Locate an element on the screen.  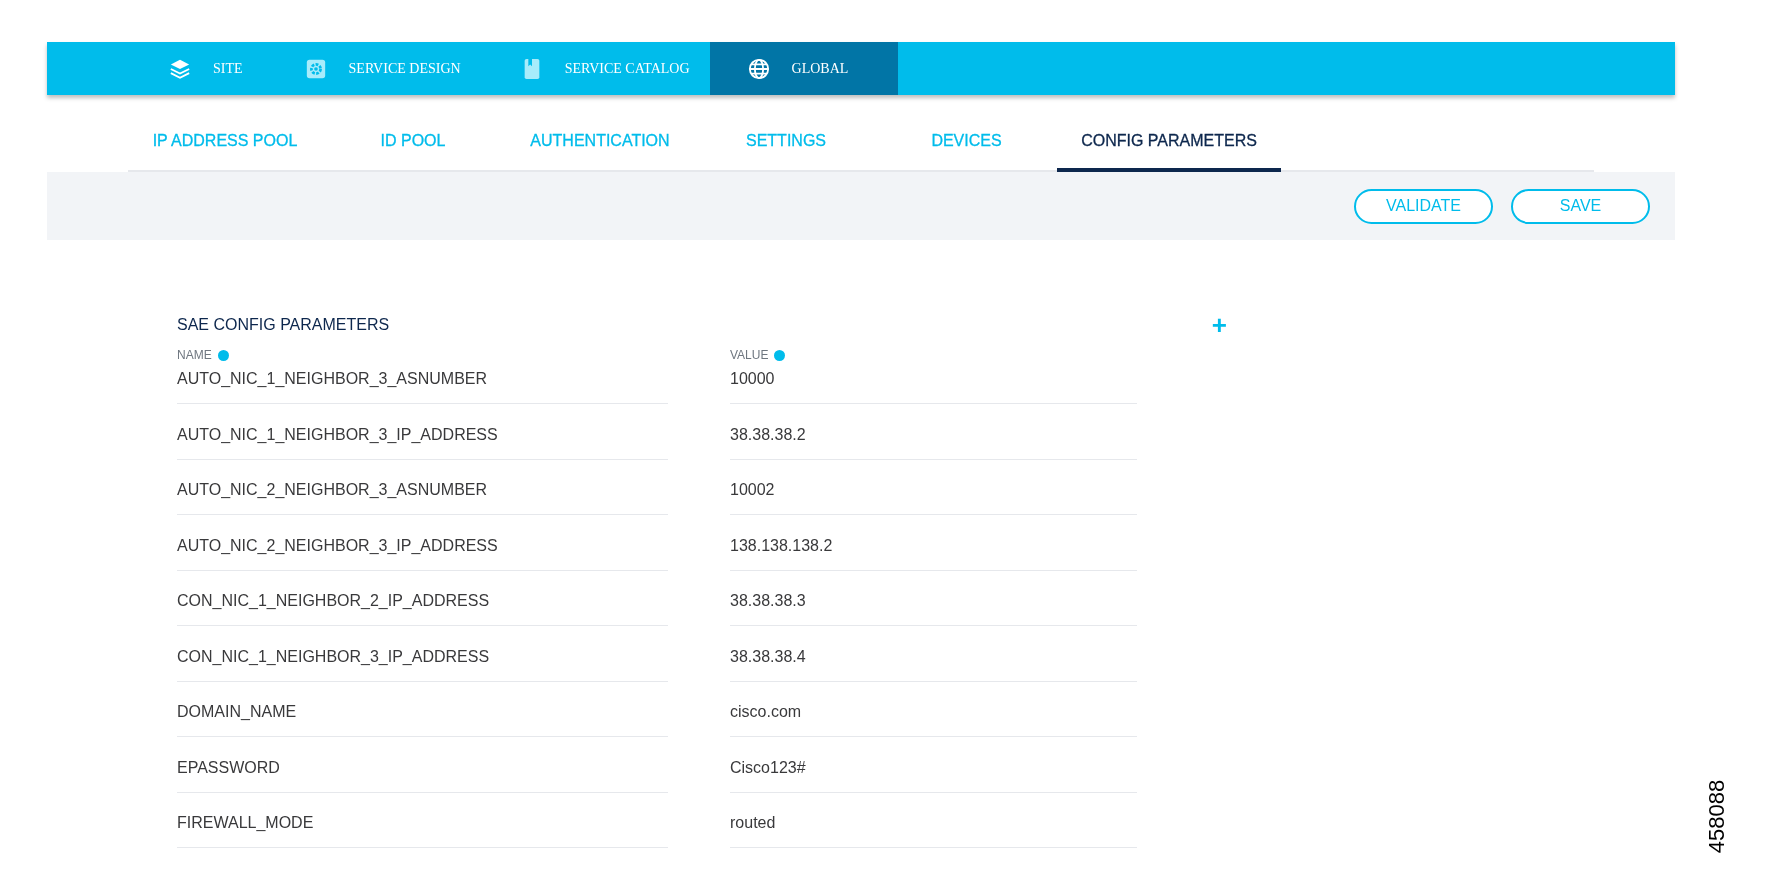
param-name: EPASSWORD is located at coordinates (422, 772).